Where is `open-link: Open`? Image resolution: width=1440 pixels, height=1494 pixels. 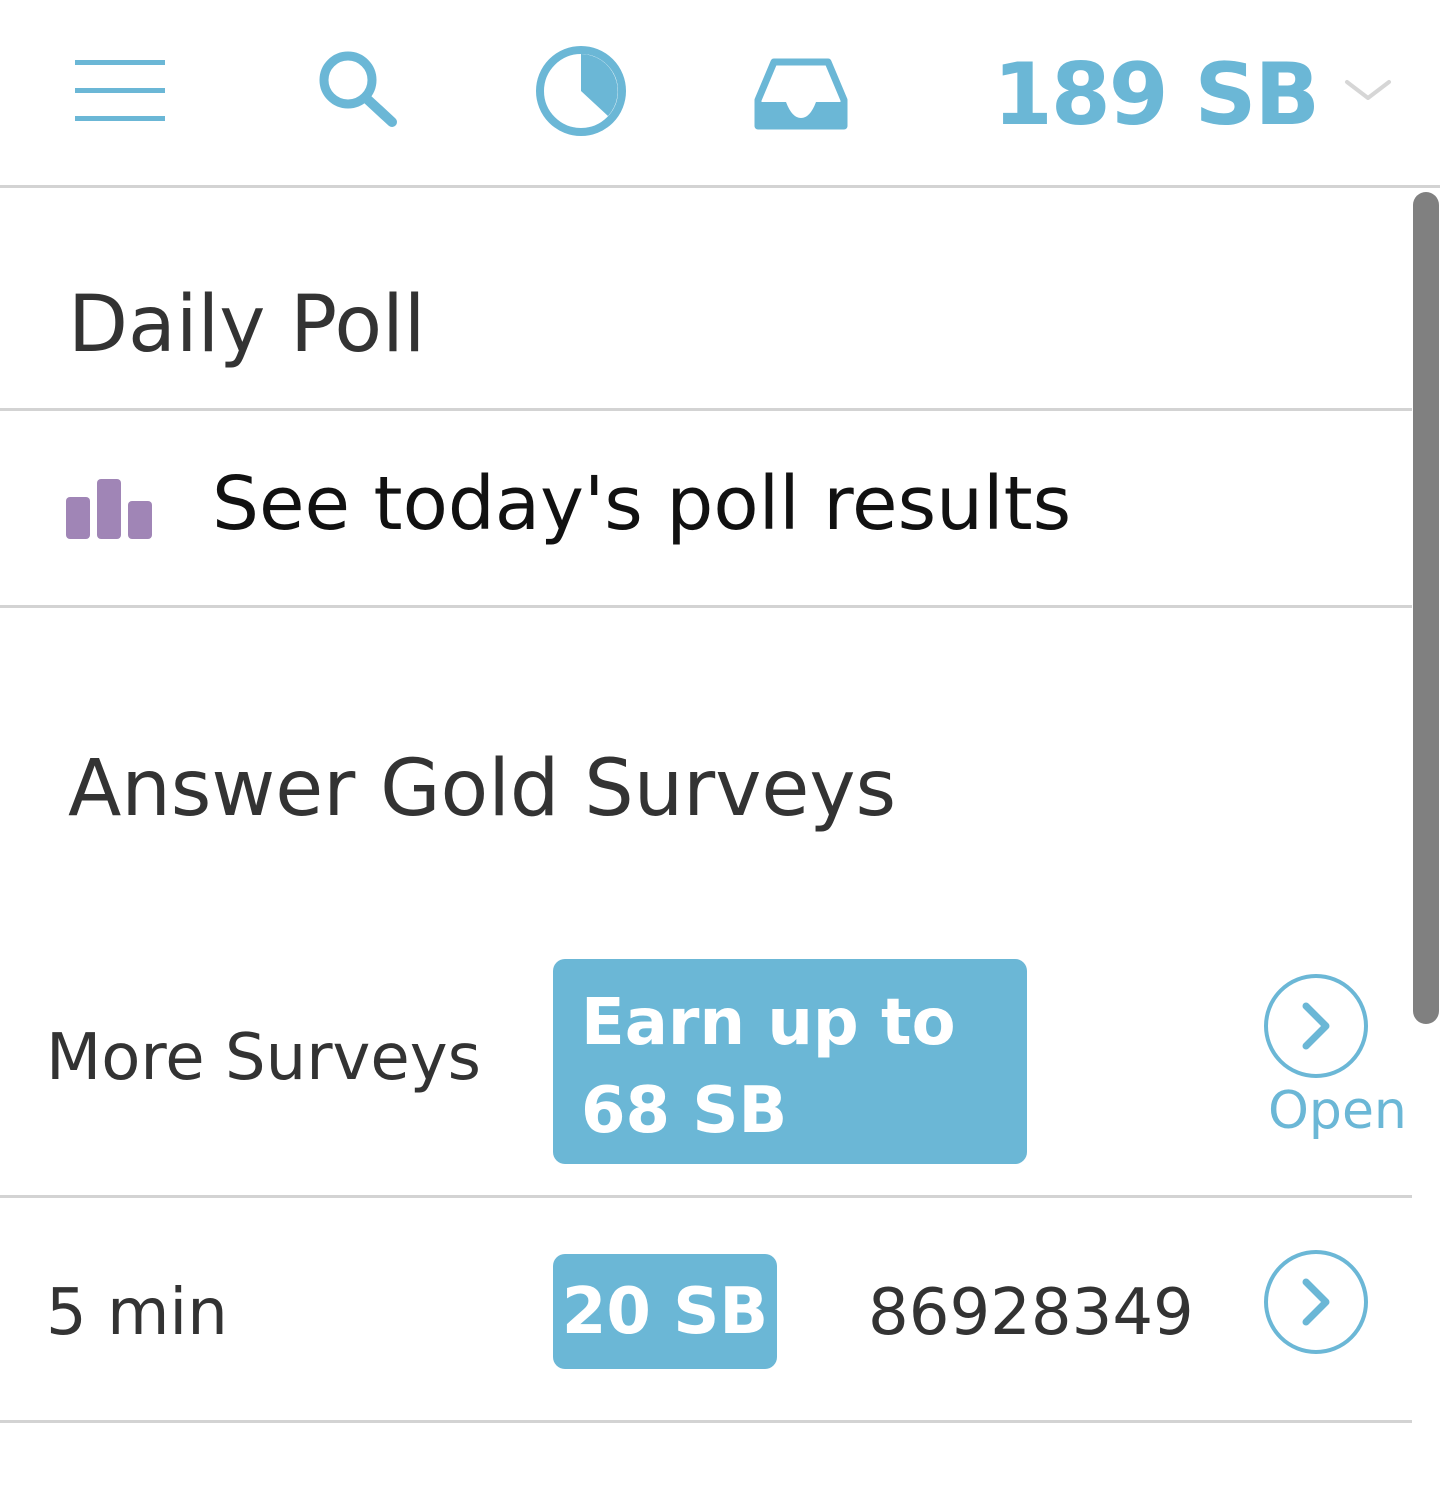
open-link: Open is located at coordinates (1337, 1111).